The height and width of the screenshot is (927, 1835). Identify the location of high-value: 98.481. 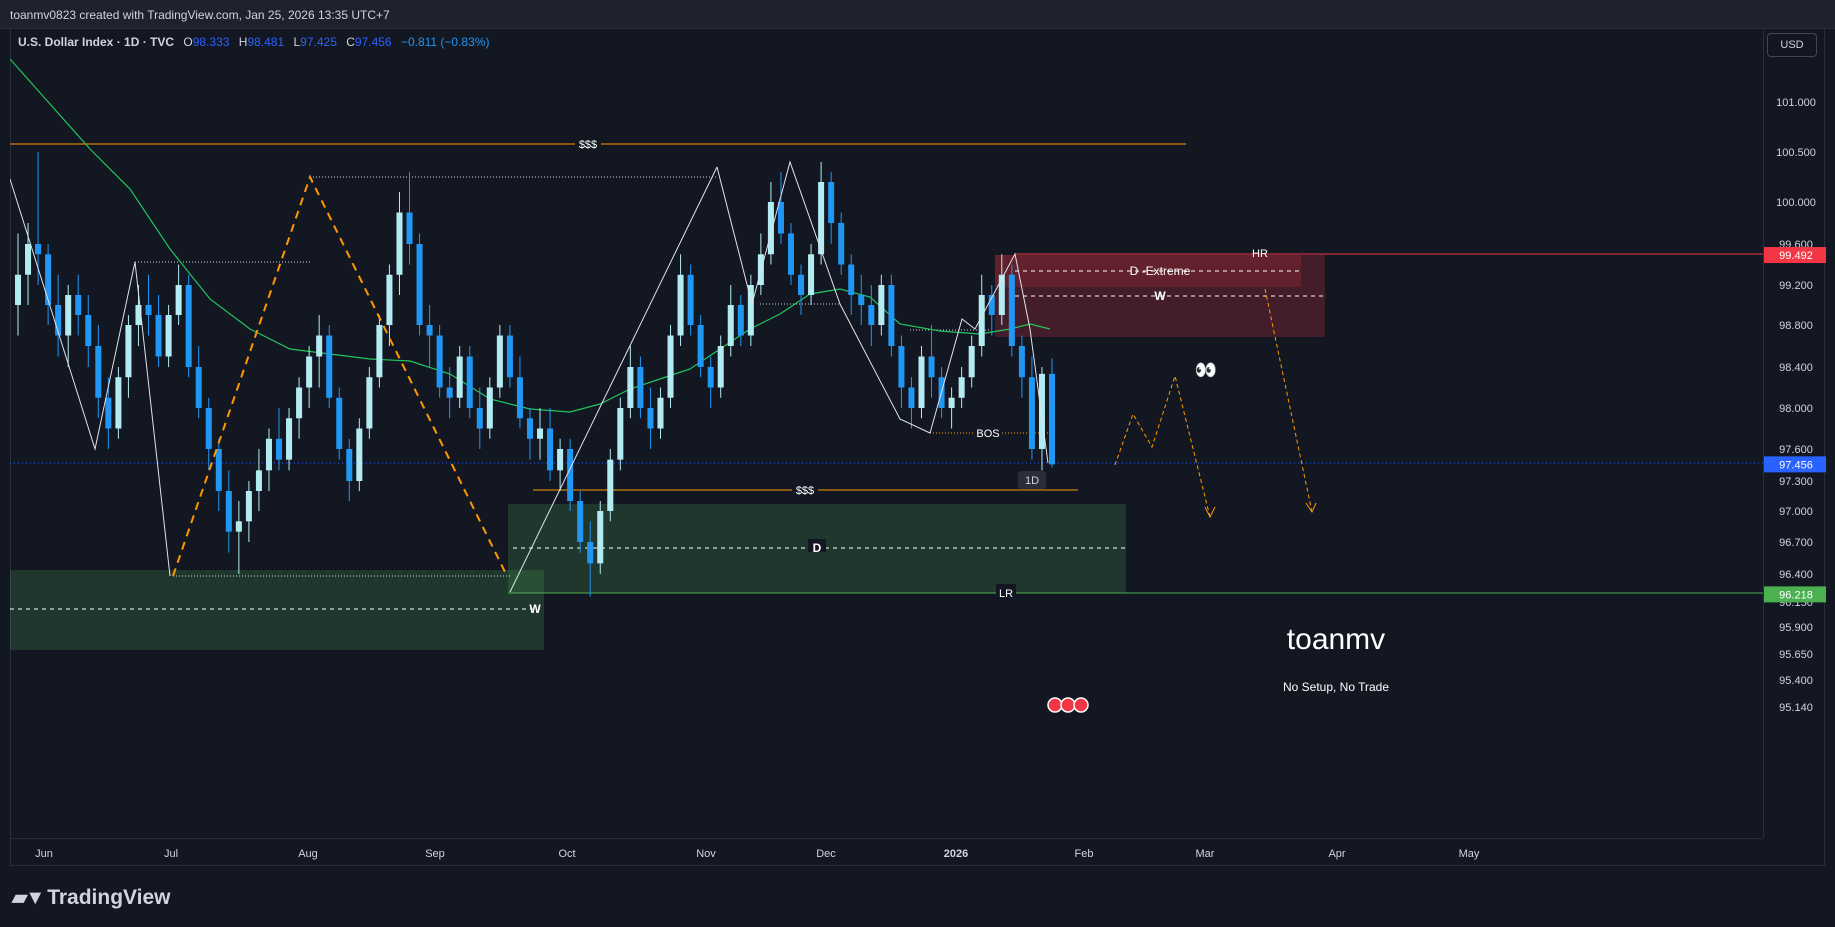
(266, 42).